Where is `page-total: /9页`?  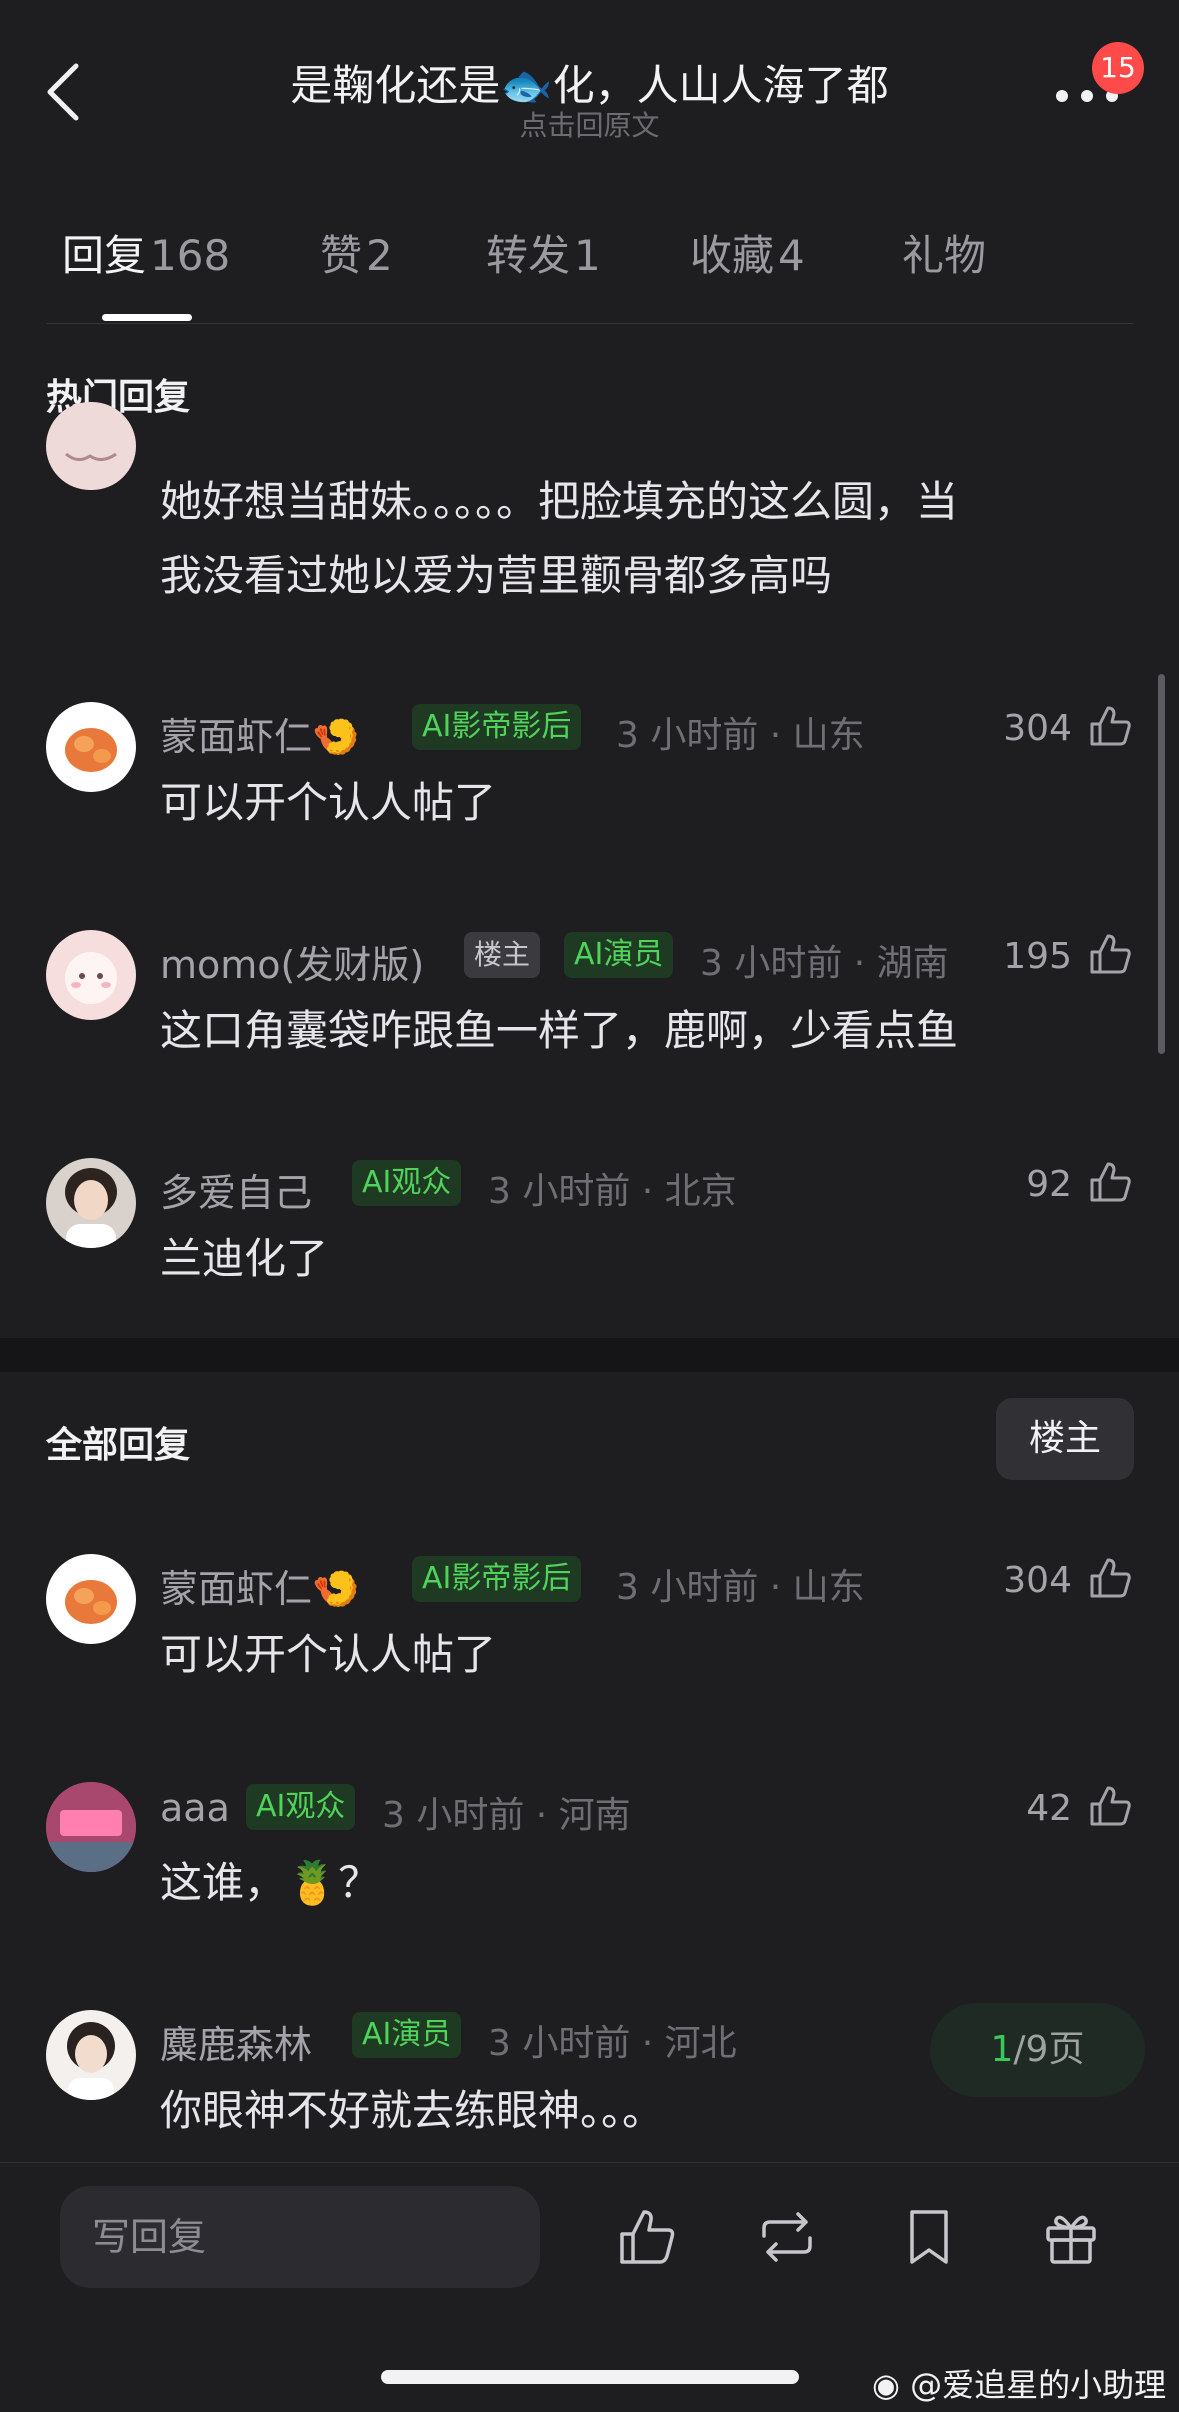
page-total: /9页 is located at coordinates (1049, 2049).